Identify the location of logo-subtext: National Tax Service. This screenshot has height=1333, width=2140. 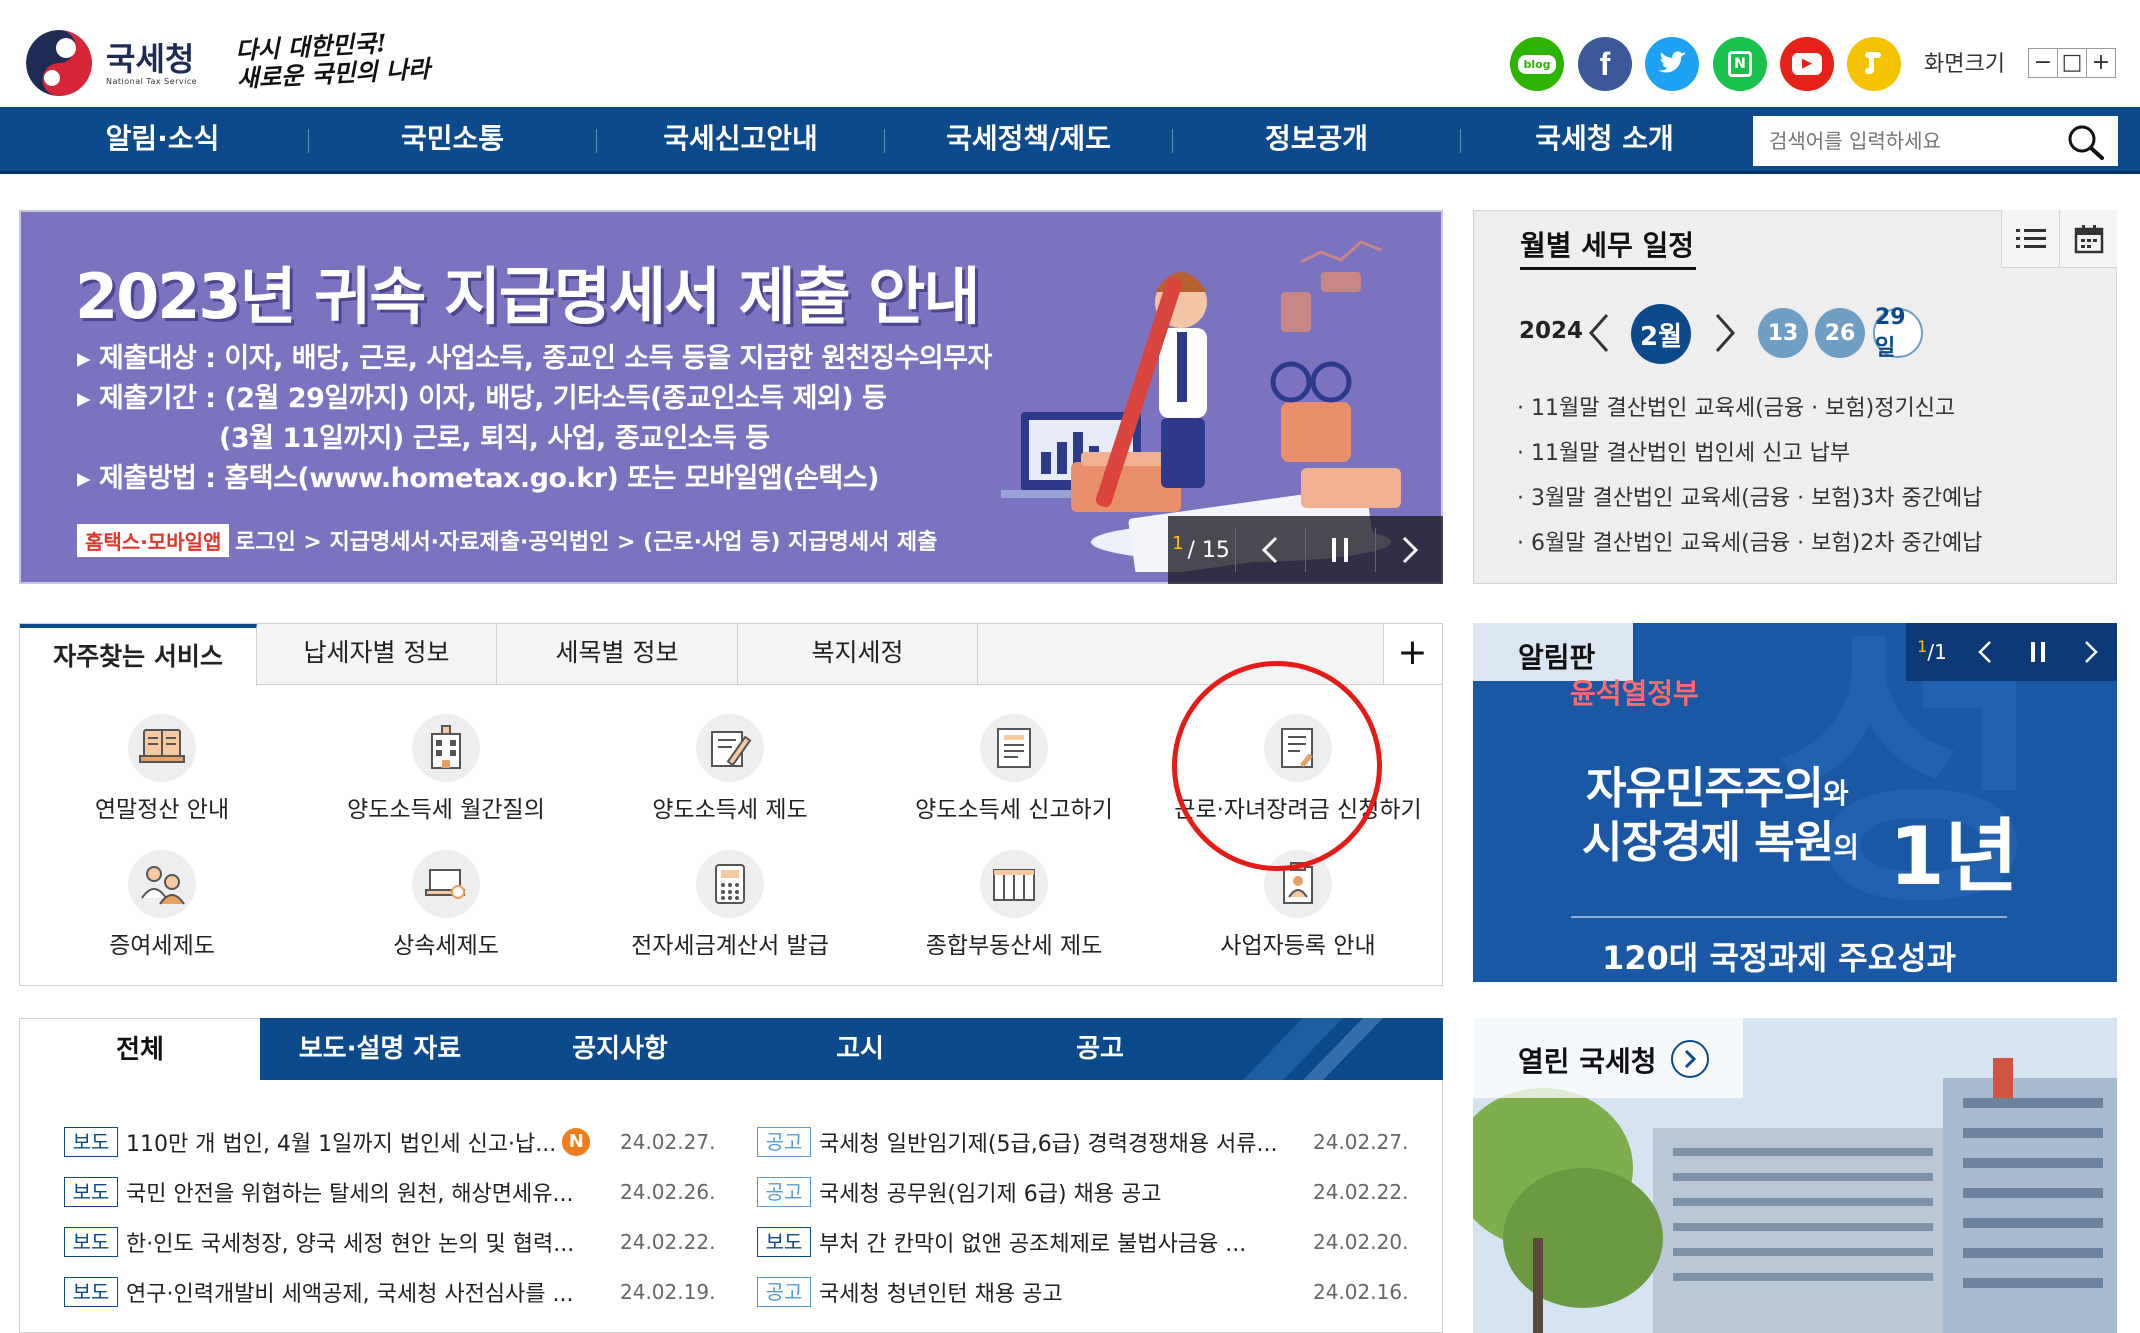
(152, 81).